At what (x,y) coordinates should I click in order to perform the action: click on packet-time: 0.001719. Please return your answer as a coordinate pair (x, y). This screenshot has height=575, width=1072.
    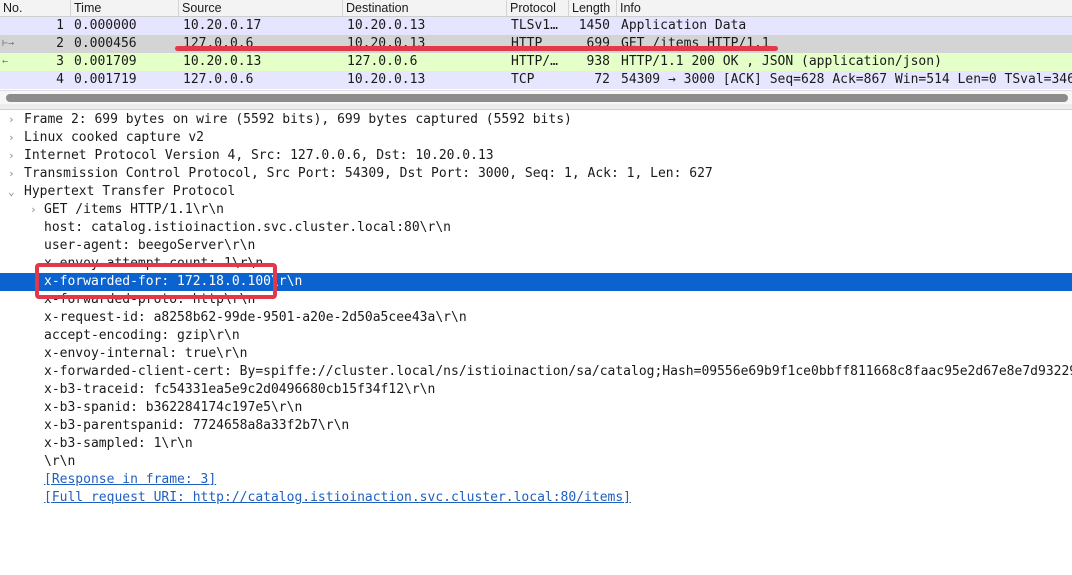
    Looking at the image, I should click on (105, 79).